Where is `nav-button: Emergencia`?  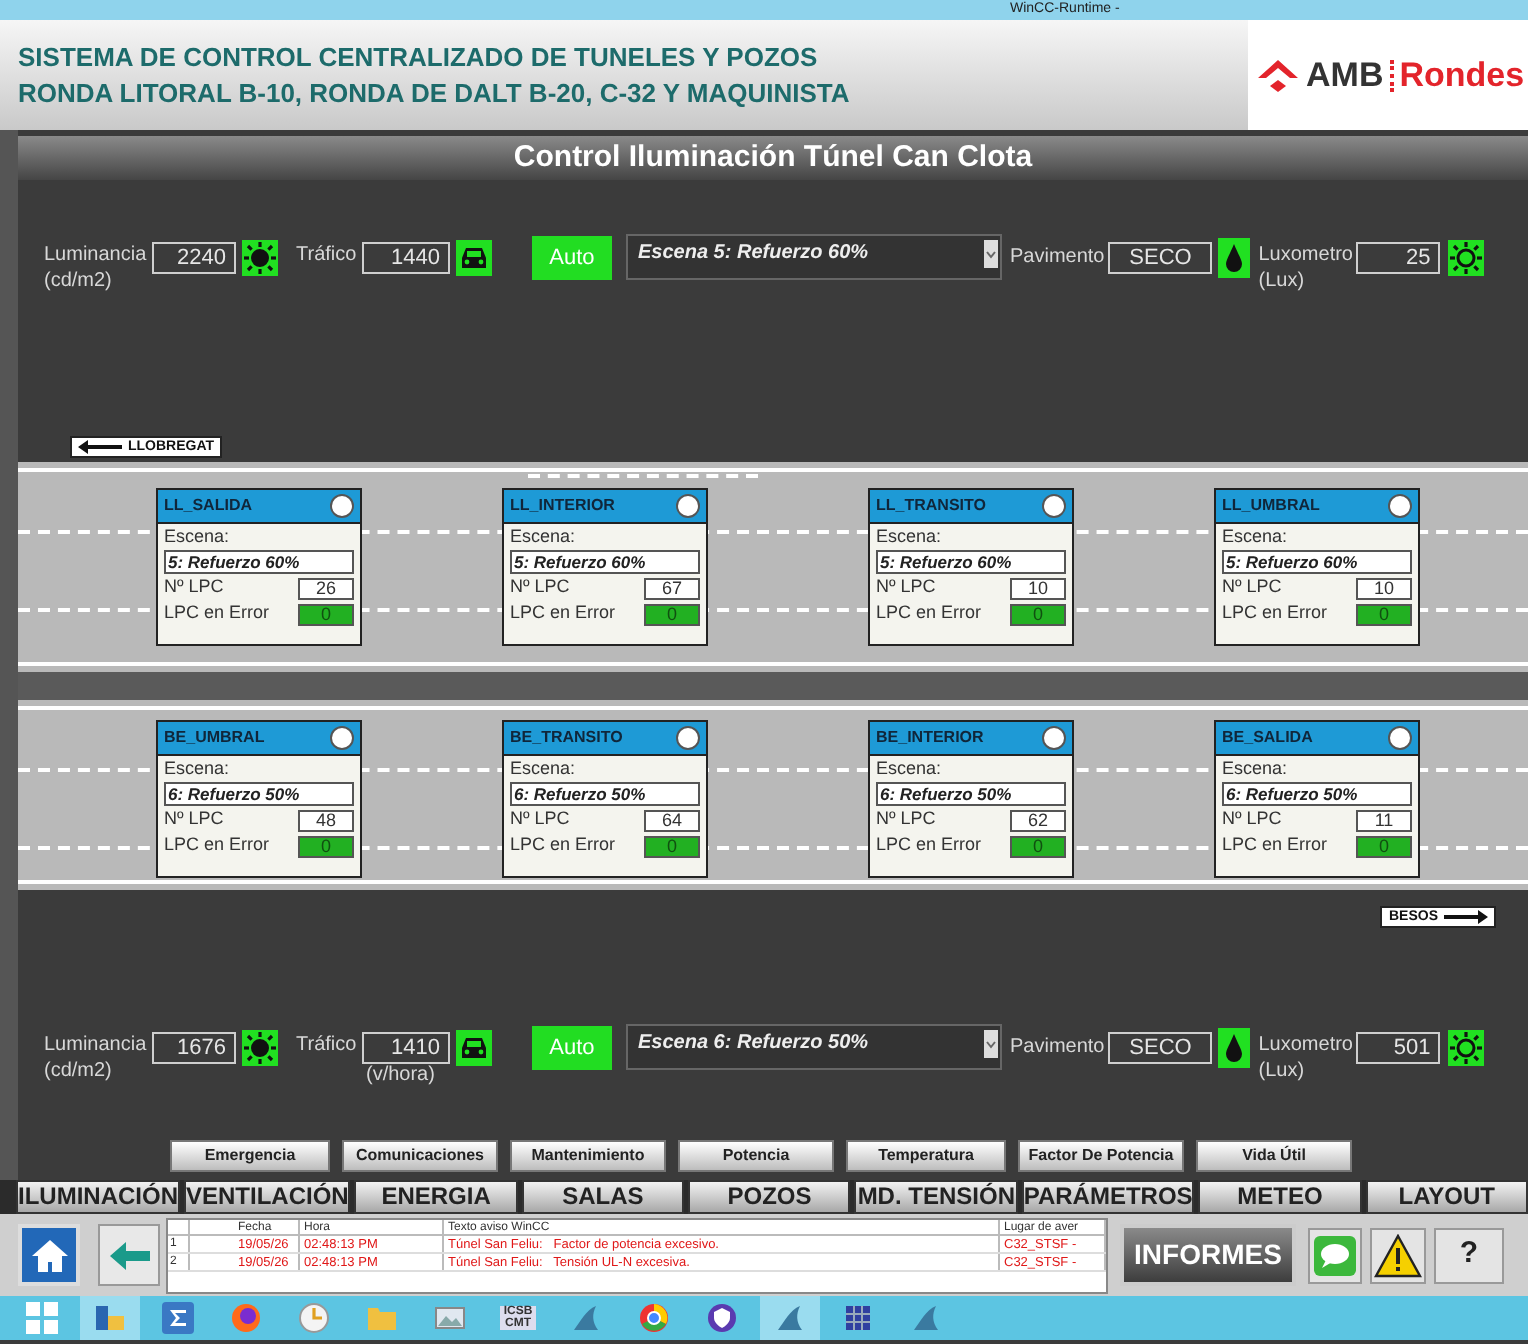 nav-button: Emergencia is located at coordinates (250, 1156).